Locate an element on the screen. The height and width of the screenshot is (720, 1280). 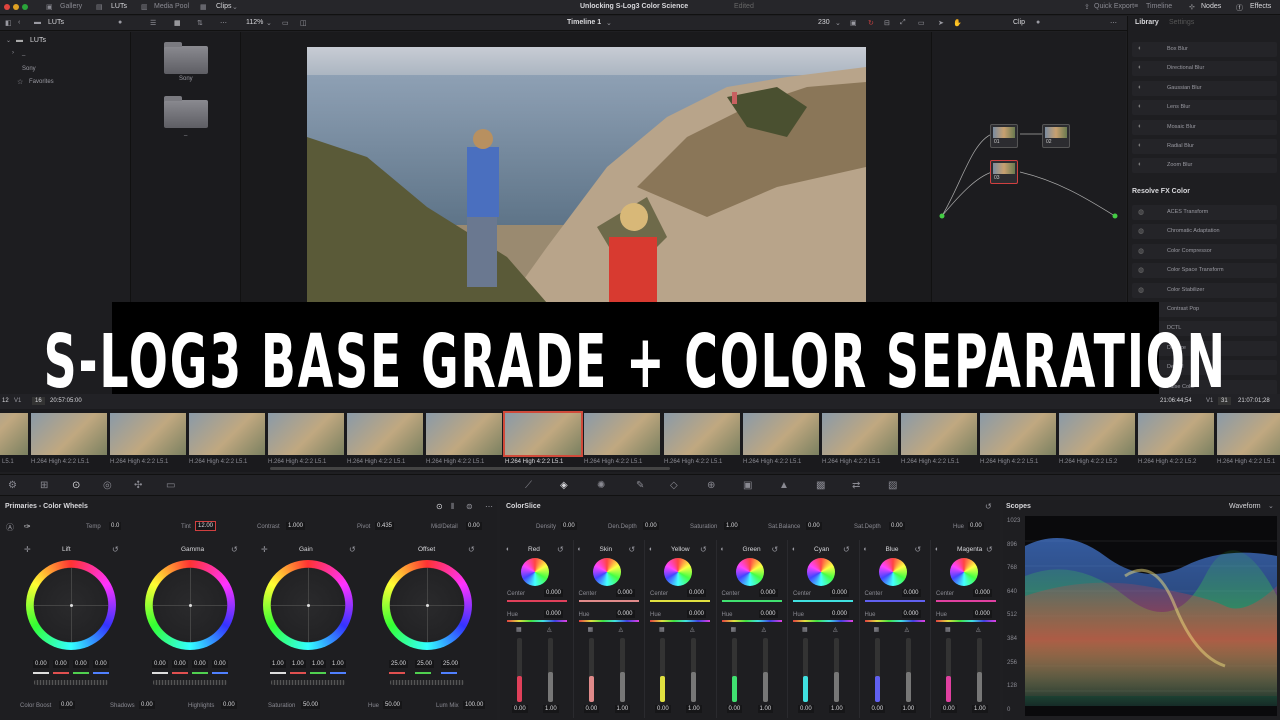
minimize-window-button is located at coordinates (16, 7).